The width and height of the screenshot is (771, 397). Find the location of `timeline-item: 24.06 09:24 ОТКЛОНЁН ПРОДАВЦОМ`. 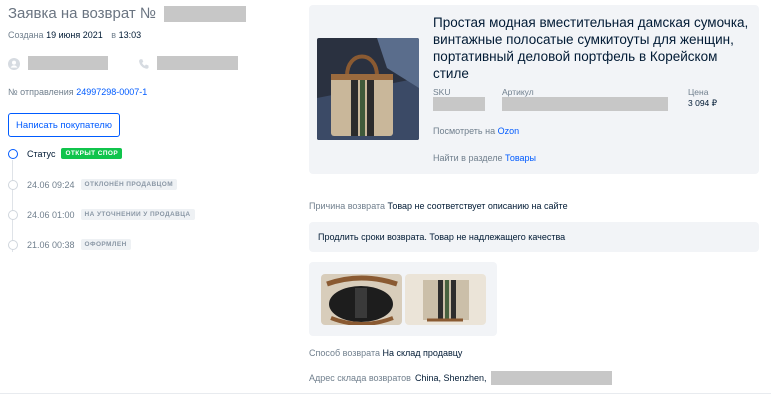

timeline-item: 24.06 09:24 ОТКЛОНЁН ПРОДАВЦОМ is located at coordinates (93, 184).